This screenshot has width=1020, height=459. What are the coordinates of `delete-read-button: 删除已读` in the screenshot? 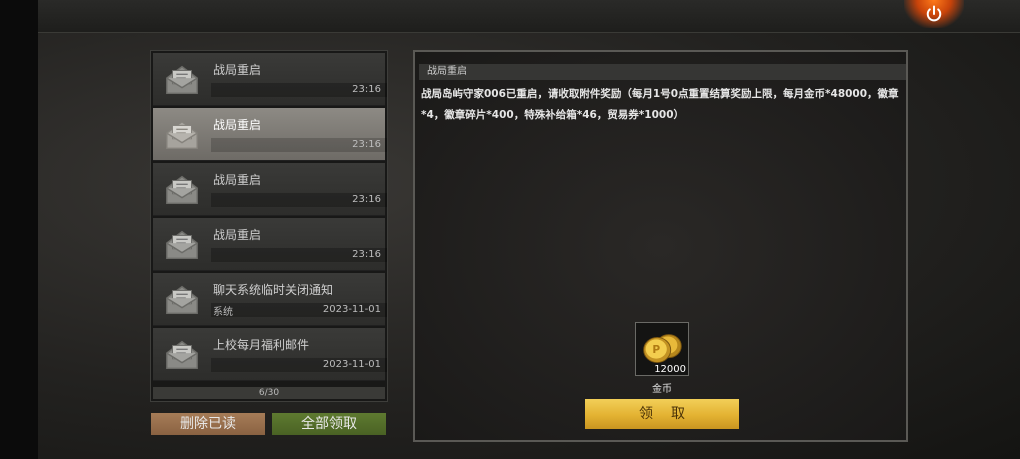 It's located at (208, 424).